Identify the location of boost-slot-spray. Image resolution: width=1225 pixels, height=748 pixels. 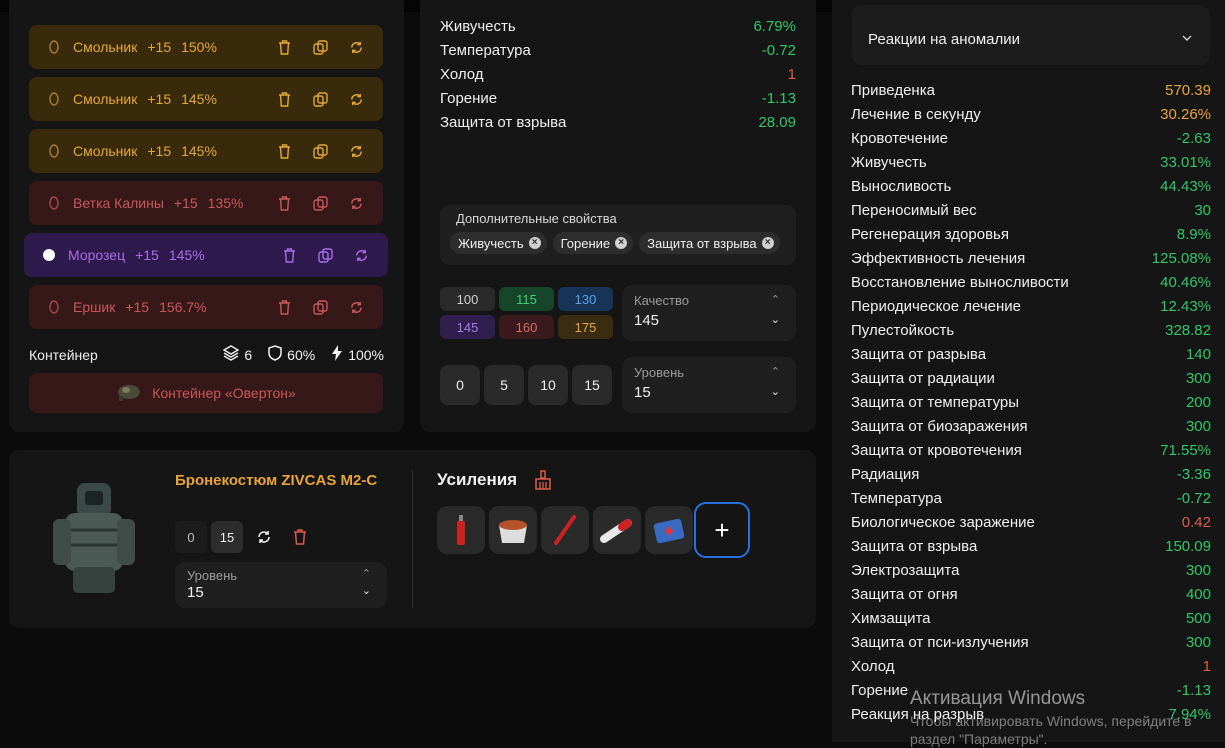
(461, 530).